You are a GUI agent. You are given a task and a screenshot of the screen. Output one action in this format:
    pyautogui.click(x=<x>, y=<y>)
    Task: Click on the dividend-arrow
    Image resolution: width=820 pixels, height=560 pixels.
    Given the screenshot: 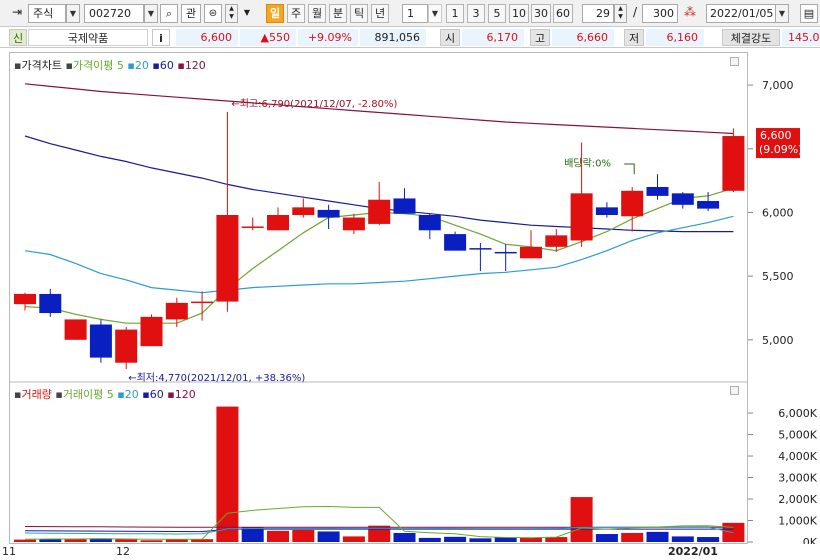 What is the action you would take?
    pyautogui.click(x=629, y=169)
    